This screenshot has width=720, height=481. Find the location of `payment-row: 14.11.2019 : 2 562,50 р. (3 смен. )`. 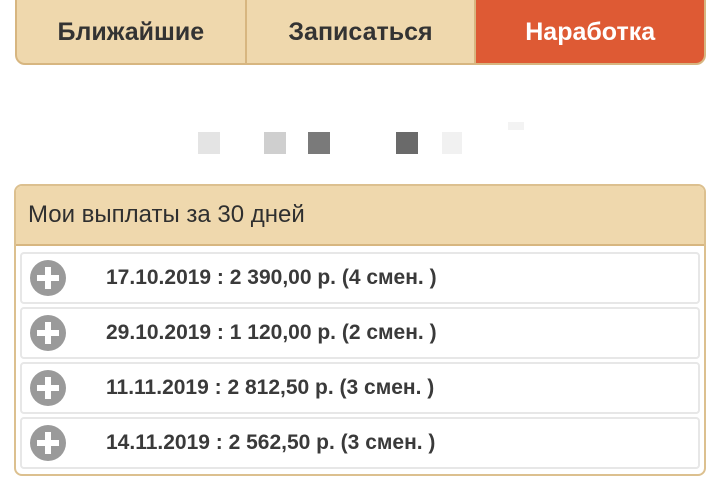

payment-row: 14.11.2019 : 2 562,50 р. (3 смен. ) is located at coordinates (360, 443).